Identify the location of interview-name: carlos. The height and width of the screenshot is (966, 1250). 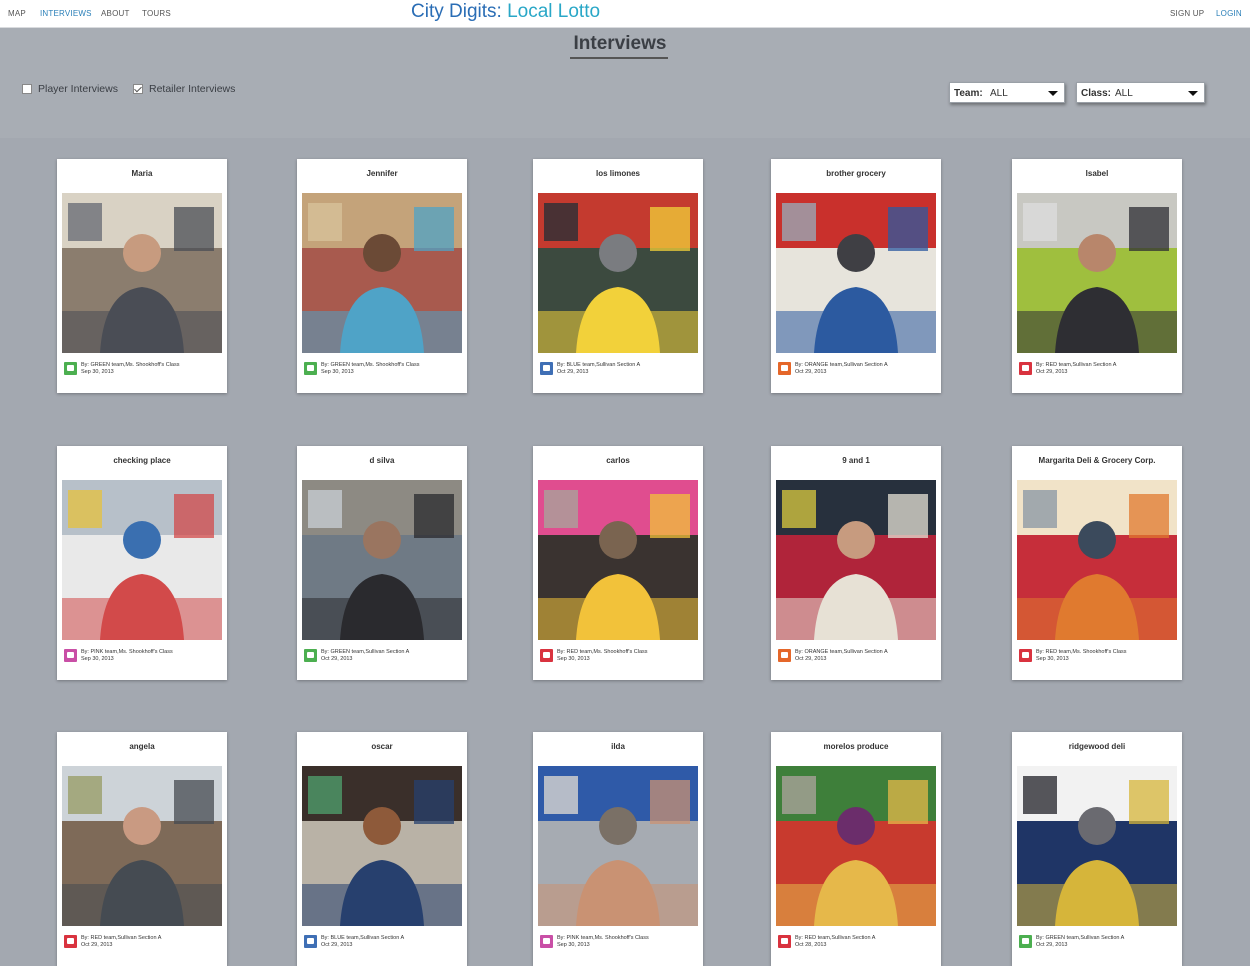
(618, 460).